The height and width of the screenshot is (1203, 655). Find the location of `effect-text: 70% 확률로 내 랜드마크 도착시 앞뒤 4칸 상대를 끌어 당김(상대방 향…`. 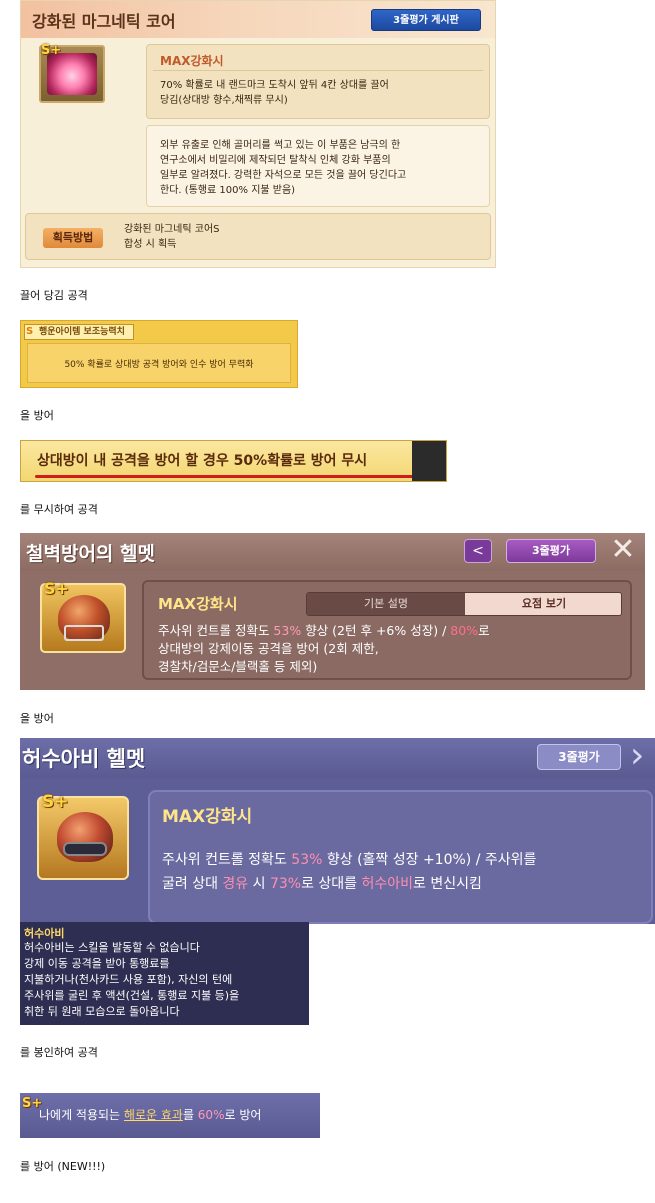

effect-text: 70% 확률로 내 랜드마크 도착시 앞뒤 4칸 상대를 끌어 당김(상대방 향… is located at coordinates (320, 93).